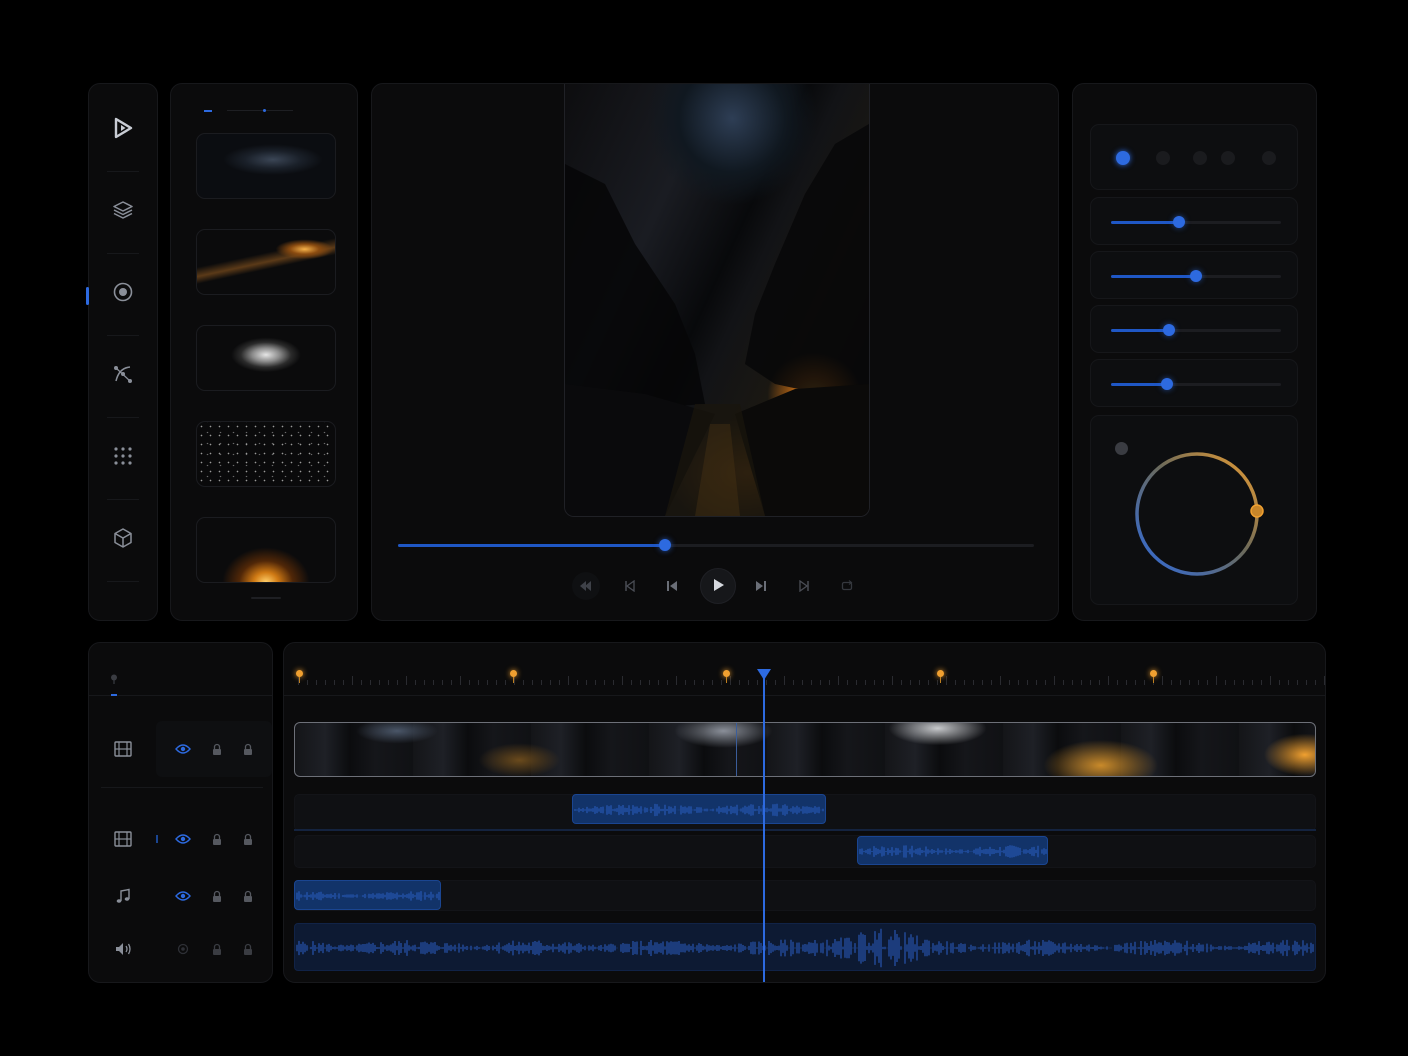 The image size is (1408, 1056). What do you see at coordinates (123, 294) in the screenshot?
I see `sidebar-item-effects` at bounding box center [123, 294].